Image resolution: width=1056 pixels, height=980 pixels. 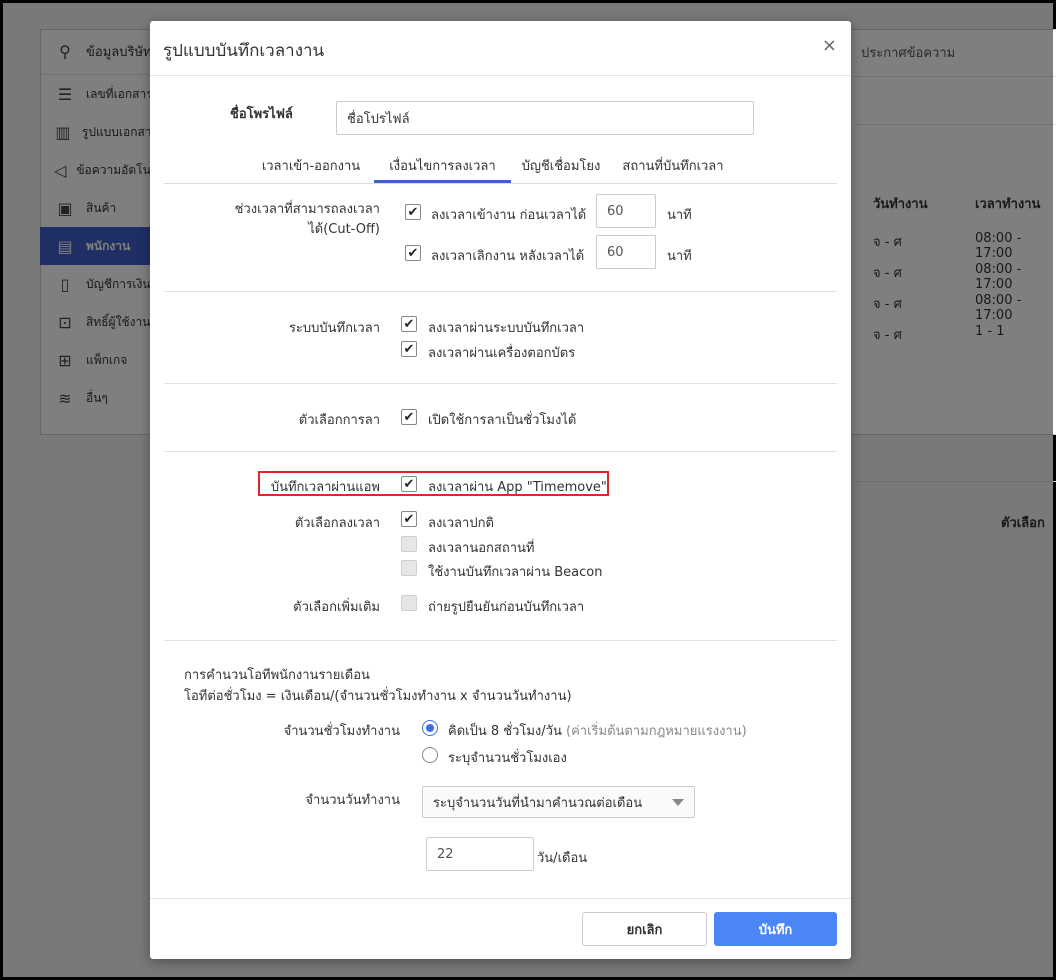 What do you see at coordinates (244, 51) in the screenshot?
I see `dialog-title: รูปแบบบันทึกเวลางาน` at bounding box center [244, 51].